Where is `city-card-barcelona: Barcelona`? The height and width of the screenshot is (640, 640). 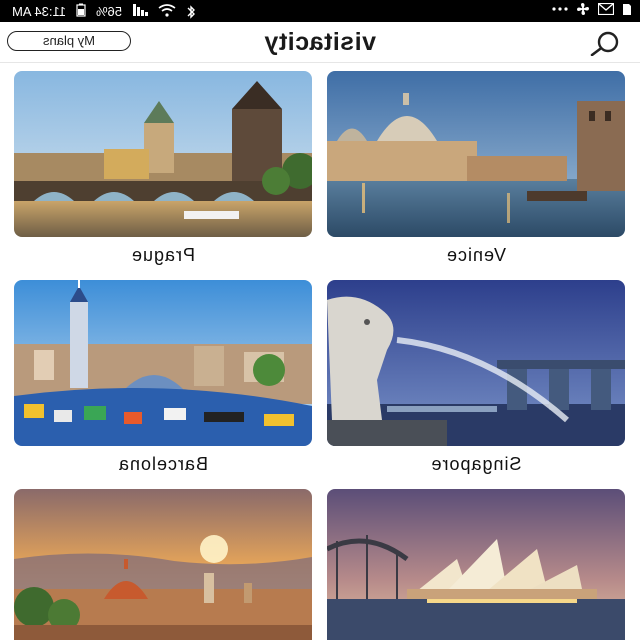
city-card-barcelona: Barcelona is located at coordinates (163, 380).